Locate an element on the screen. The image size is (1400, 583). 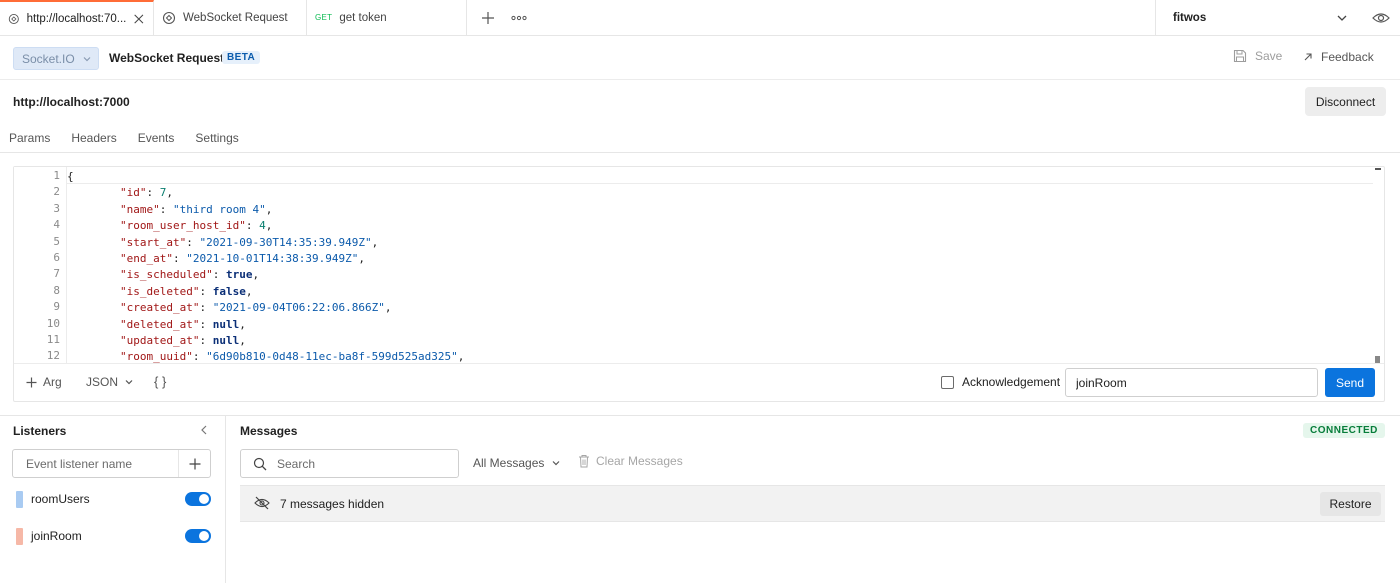
event-name-input is located at coordinates (1191, 382).